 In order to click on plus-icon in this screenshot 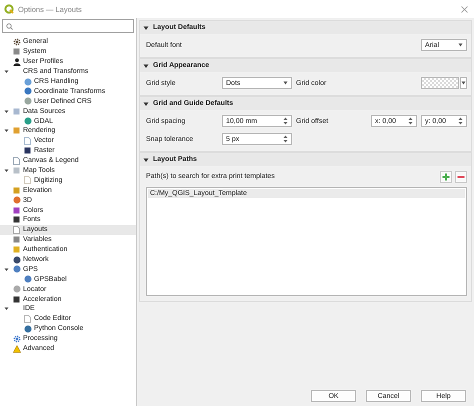, I will do `click(446, 176)`.